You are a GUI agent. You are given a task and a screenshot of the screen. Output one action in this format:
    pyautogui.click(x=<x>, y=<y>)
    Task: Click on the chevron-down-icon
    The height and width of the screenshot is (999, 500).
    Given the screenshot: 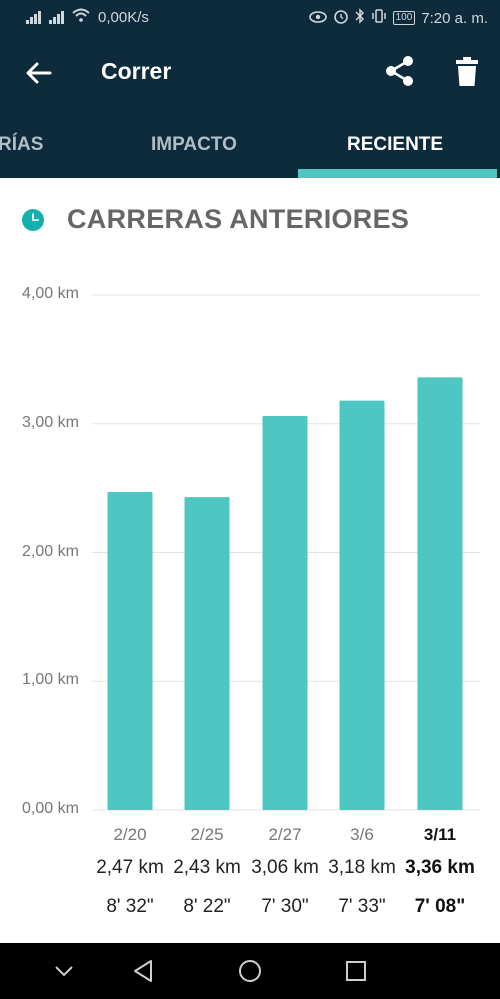 What is the action you would take?
    pyautogui.click(x=64, y=971)
    